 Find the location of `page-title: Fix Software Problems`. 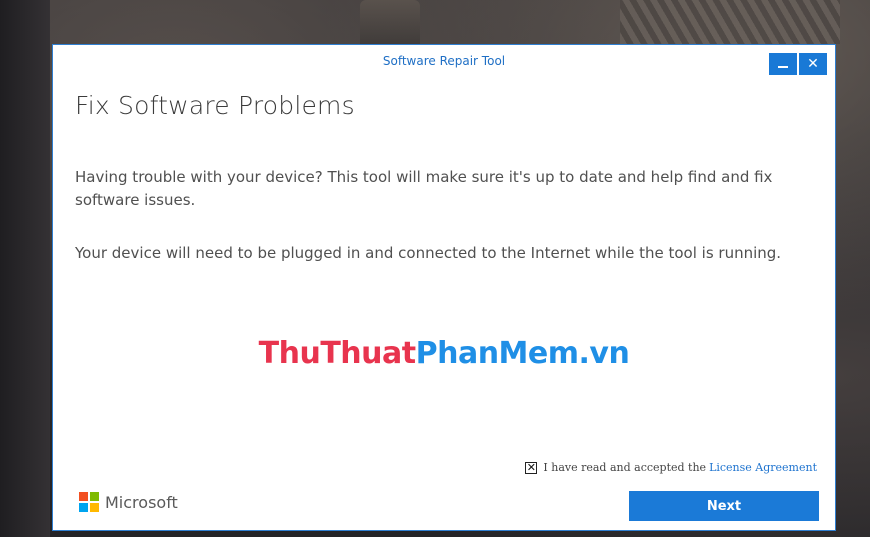

page-title: Fix Software Problems is located at coordinates (215, 105).